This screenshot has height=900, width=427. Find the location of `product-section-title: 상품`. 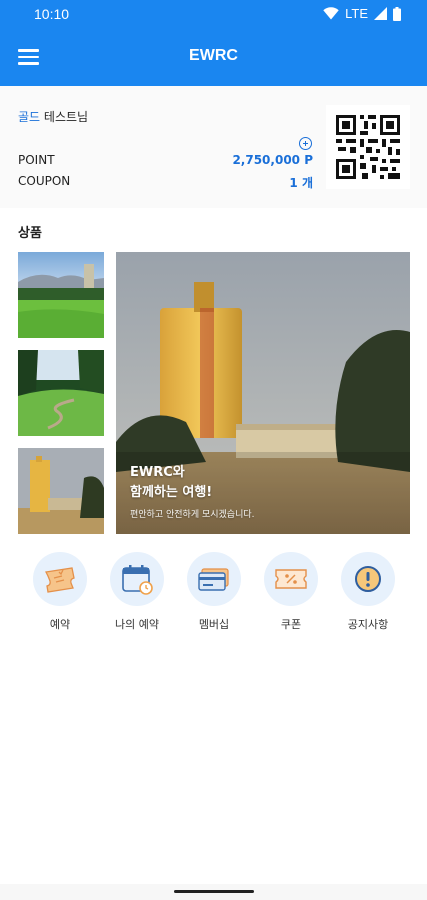

product-section-title: 상품 is located at coordinates (30, 233).